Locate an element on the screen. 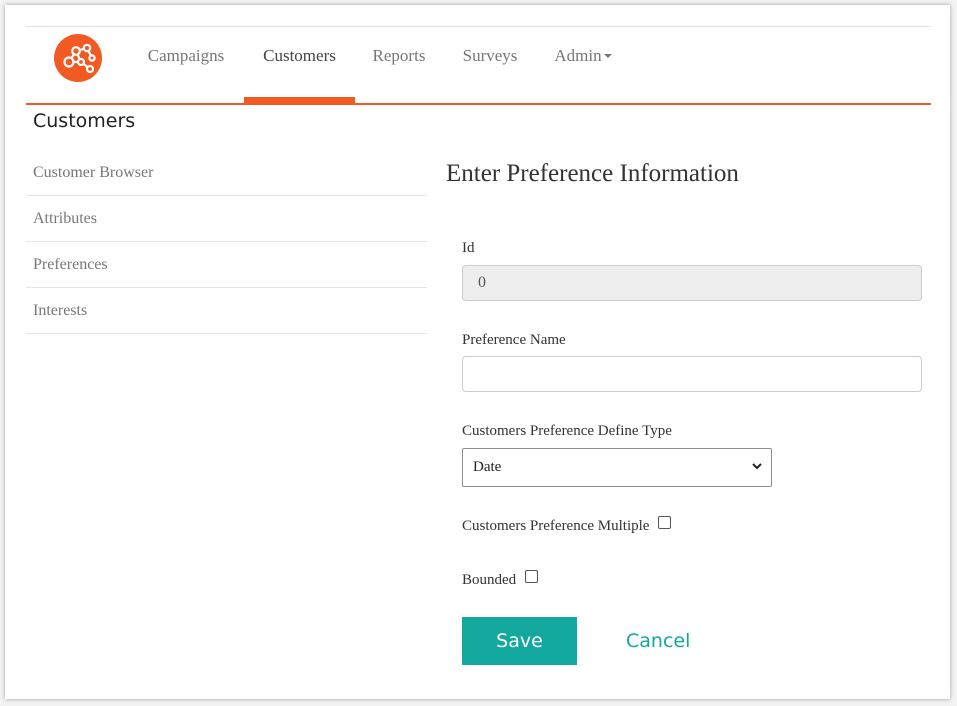  nav-admin-label: Admin is located at coordinates (578, 55).